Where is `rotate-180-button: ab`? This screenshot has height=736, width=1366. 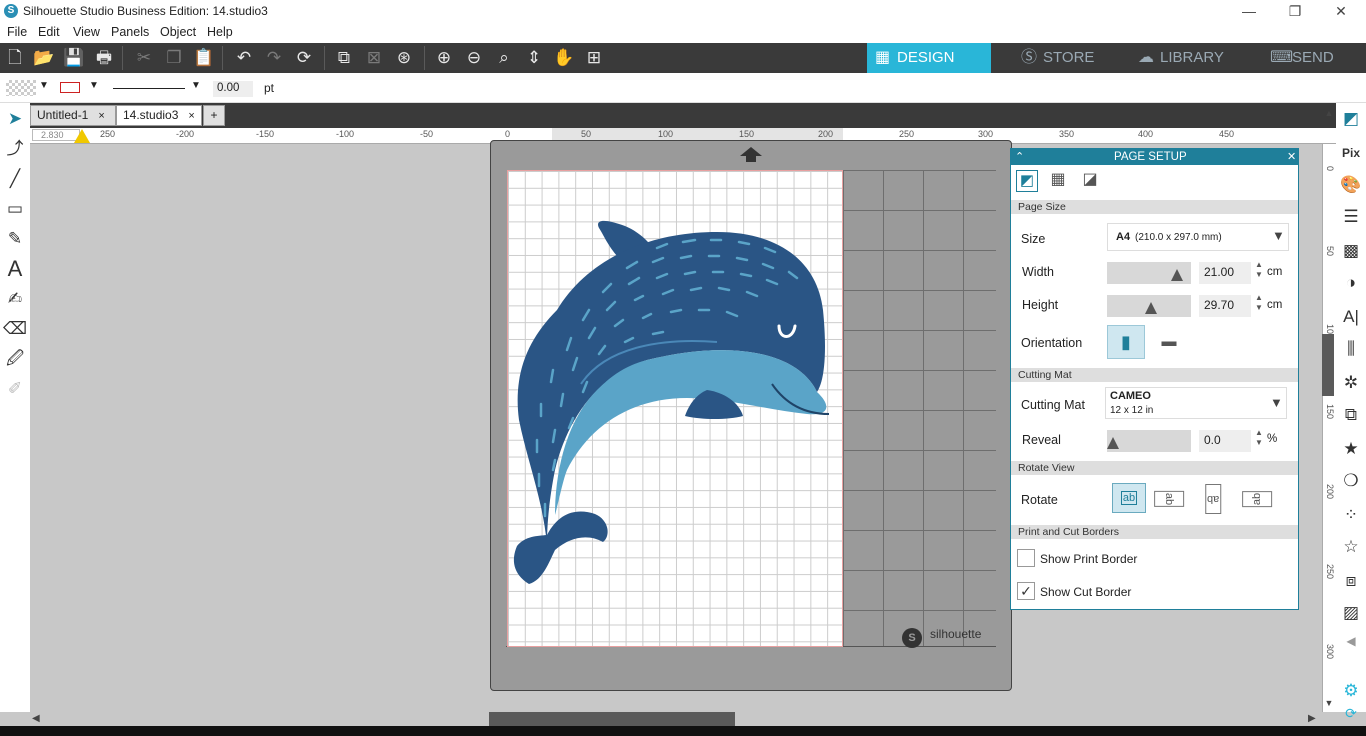 rotate-180-button: ab is located at coordinates (1213, 498).